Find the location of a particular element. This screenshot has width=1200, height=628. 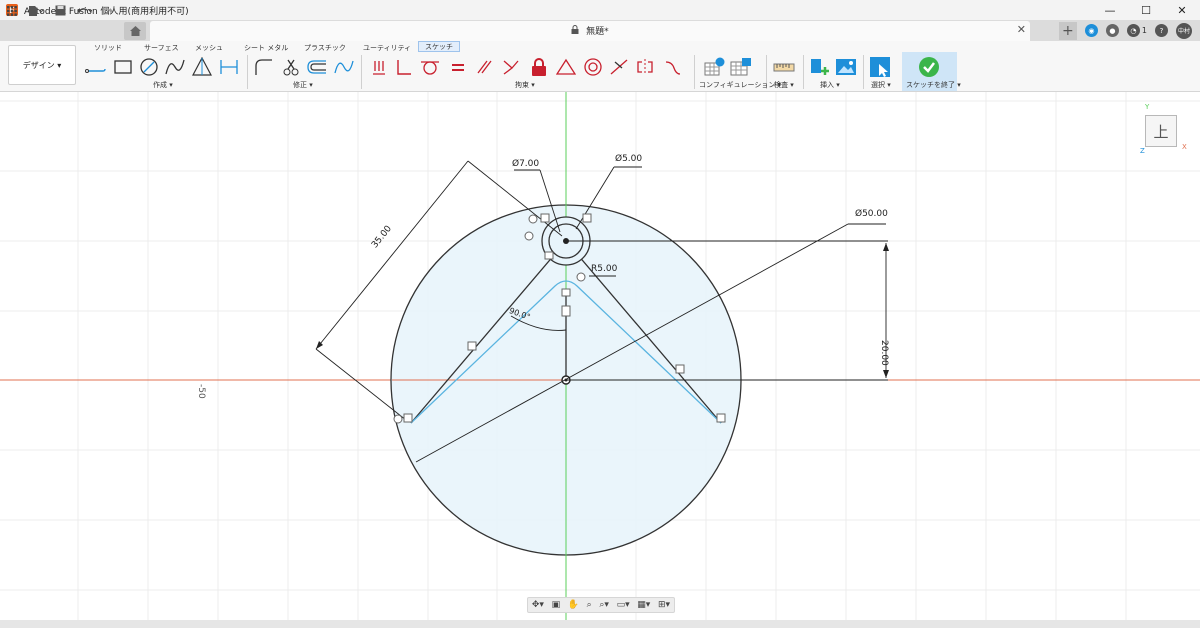

dim-hole-small-diameter: Ø5.00 is located at coordinates (628, 159).